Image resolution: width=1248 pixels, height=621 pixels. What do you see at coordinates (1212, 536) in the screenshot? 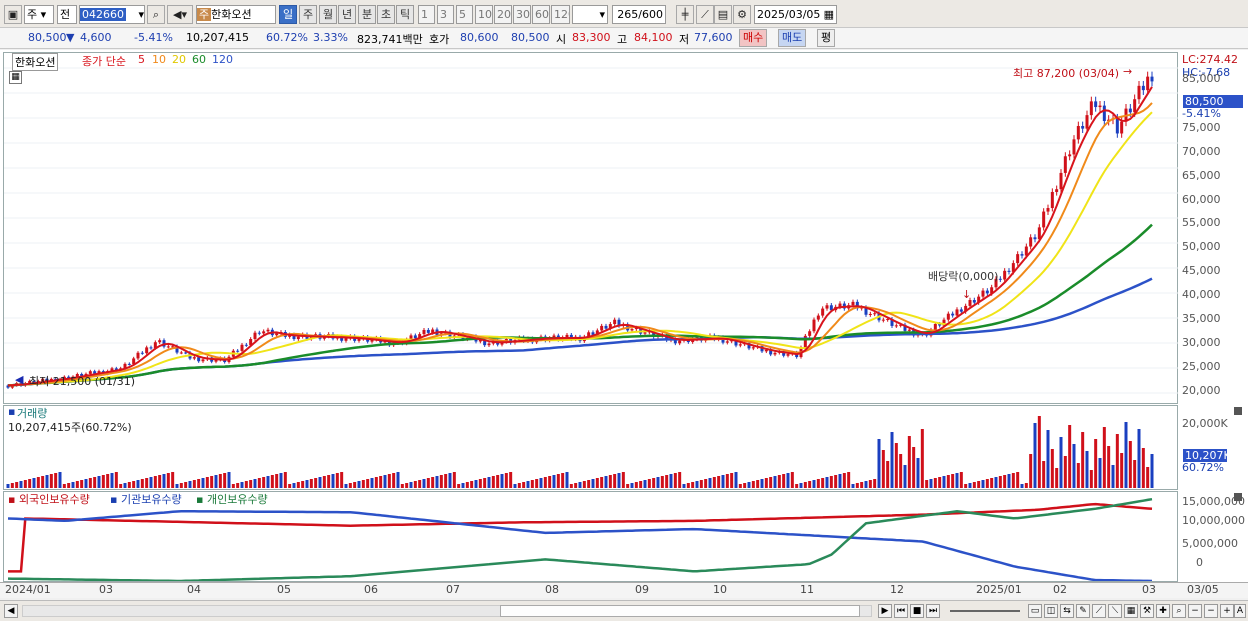
I see `holdings-axis: 15,000,000 10,000,000 5,000,000 0` at bounding box center [1212, 536].